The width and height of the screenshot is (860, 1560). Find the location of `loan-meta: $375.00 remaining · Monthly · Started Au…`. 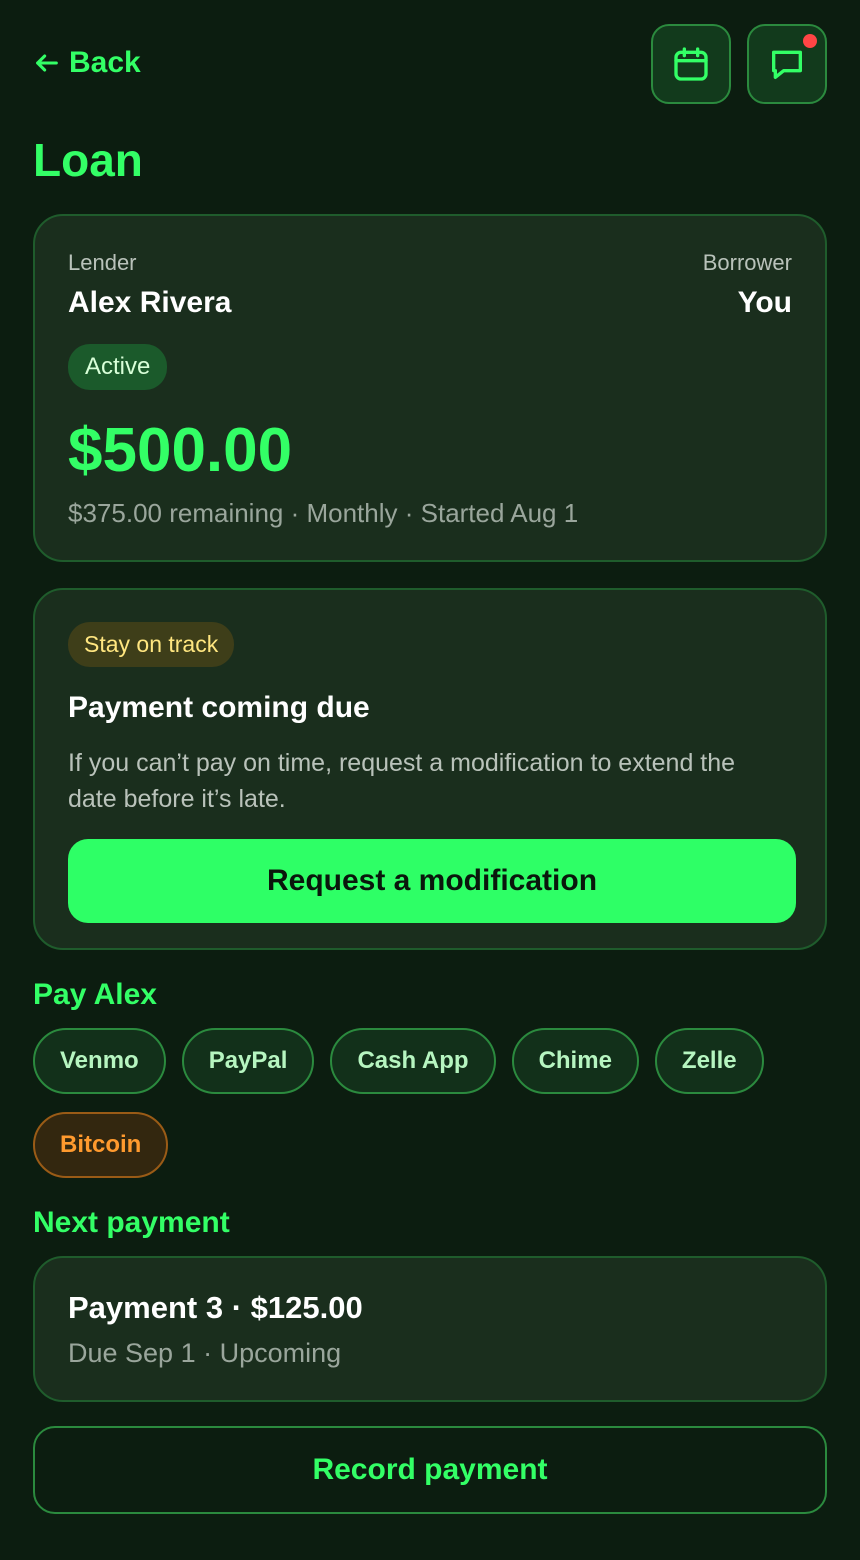

loan-meta: $375.00 remaining · Monthly · Started Au… is located at coordinates (323, 513).